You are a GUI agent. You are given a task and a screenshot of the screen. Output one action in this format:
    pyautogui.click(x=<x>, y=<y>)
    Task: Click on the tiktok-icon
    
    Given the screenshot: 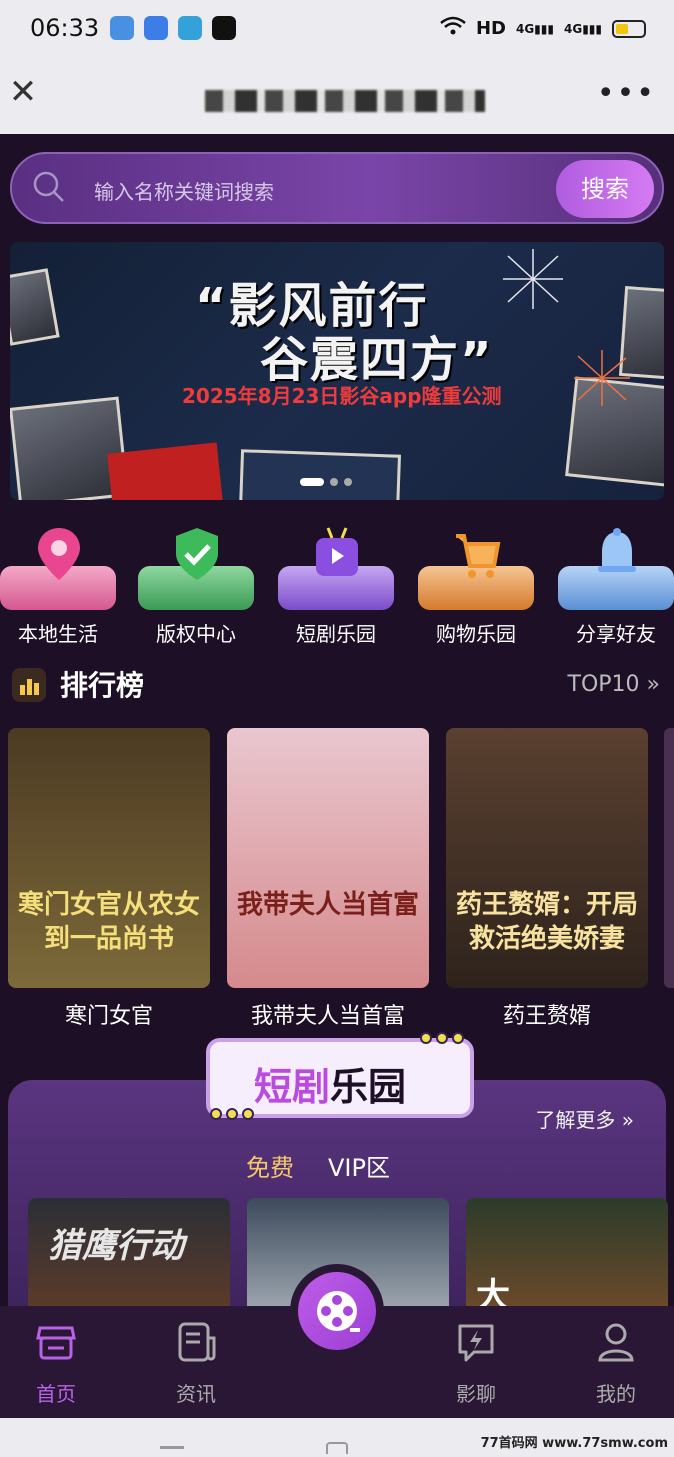 What is the action you would take?
    pyautogui.click(x=224, y=28)
    